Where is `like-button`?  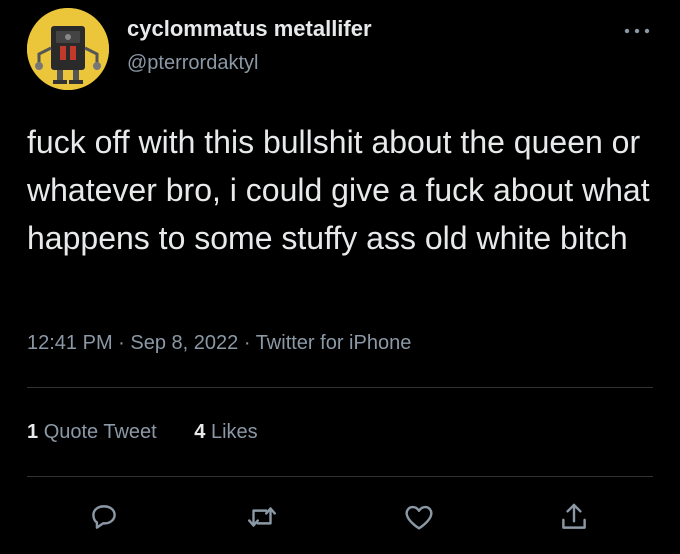 like-button is located at coordinates (419, 517).